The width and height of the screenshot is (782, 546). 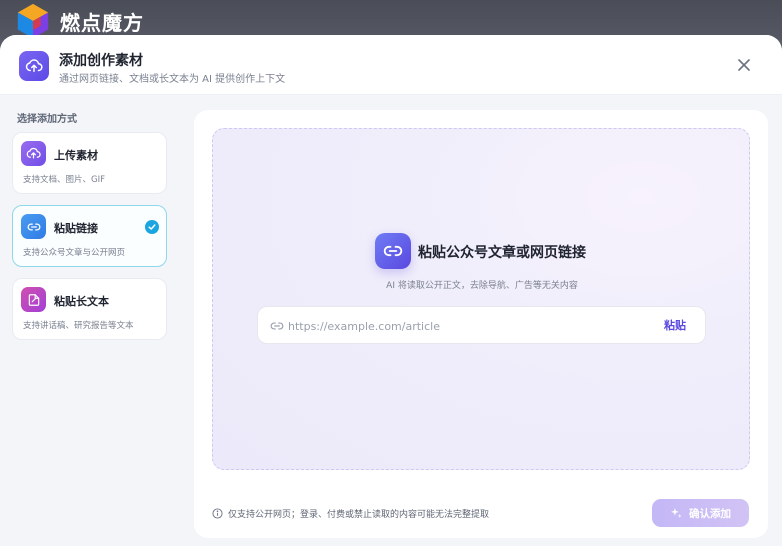 I want to click on modal-title: 添加创作素材, so click(x=101, y=61).